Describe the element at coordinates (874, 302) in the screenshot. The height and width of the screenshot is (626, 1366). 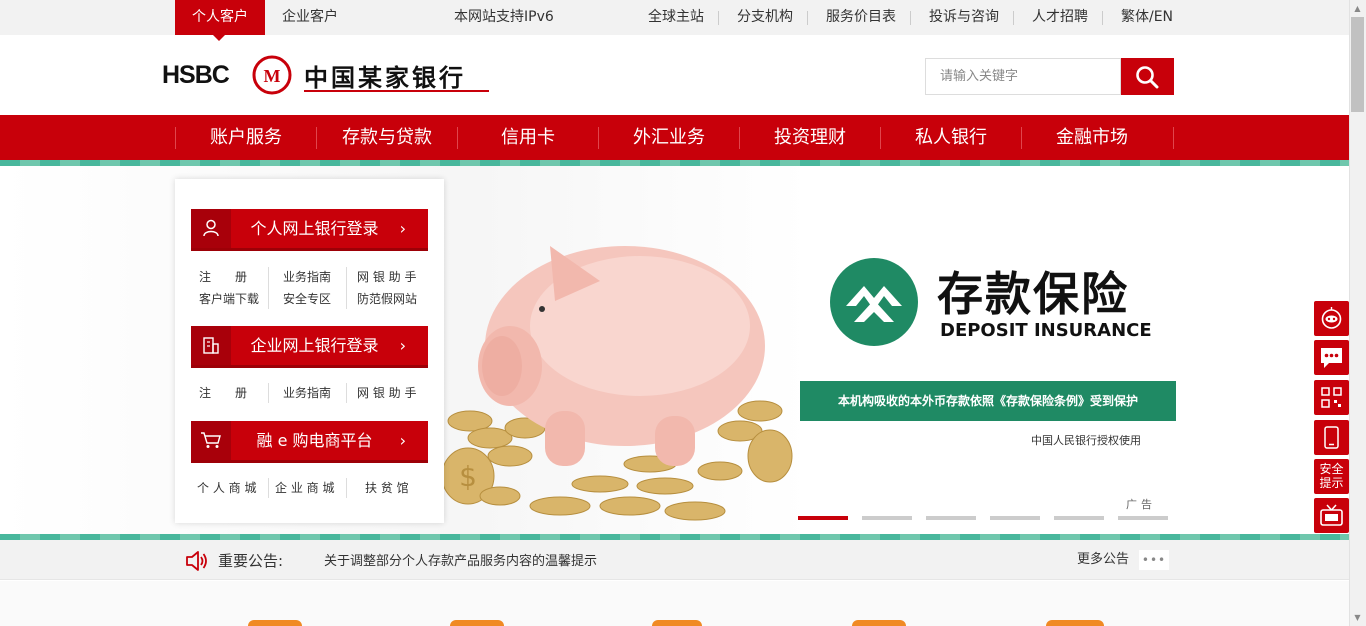
I see `deposit-insurance-logo-icon` at that location.